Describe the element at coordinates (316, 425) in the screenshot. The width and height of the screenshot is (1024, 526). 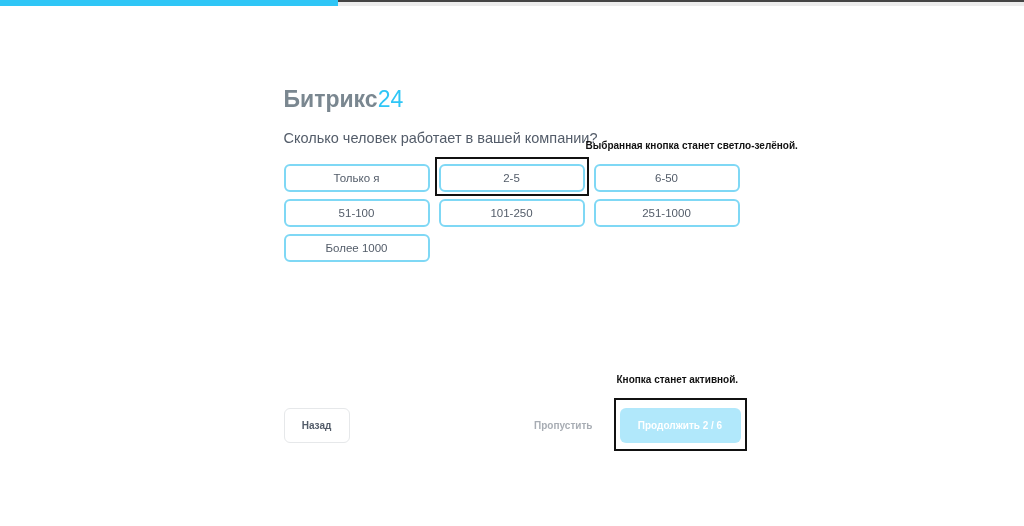
I see `back-button: Назад` at that location.